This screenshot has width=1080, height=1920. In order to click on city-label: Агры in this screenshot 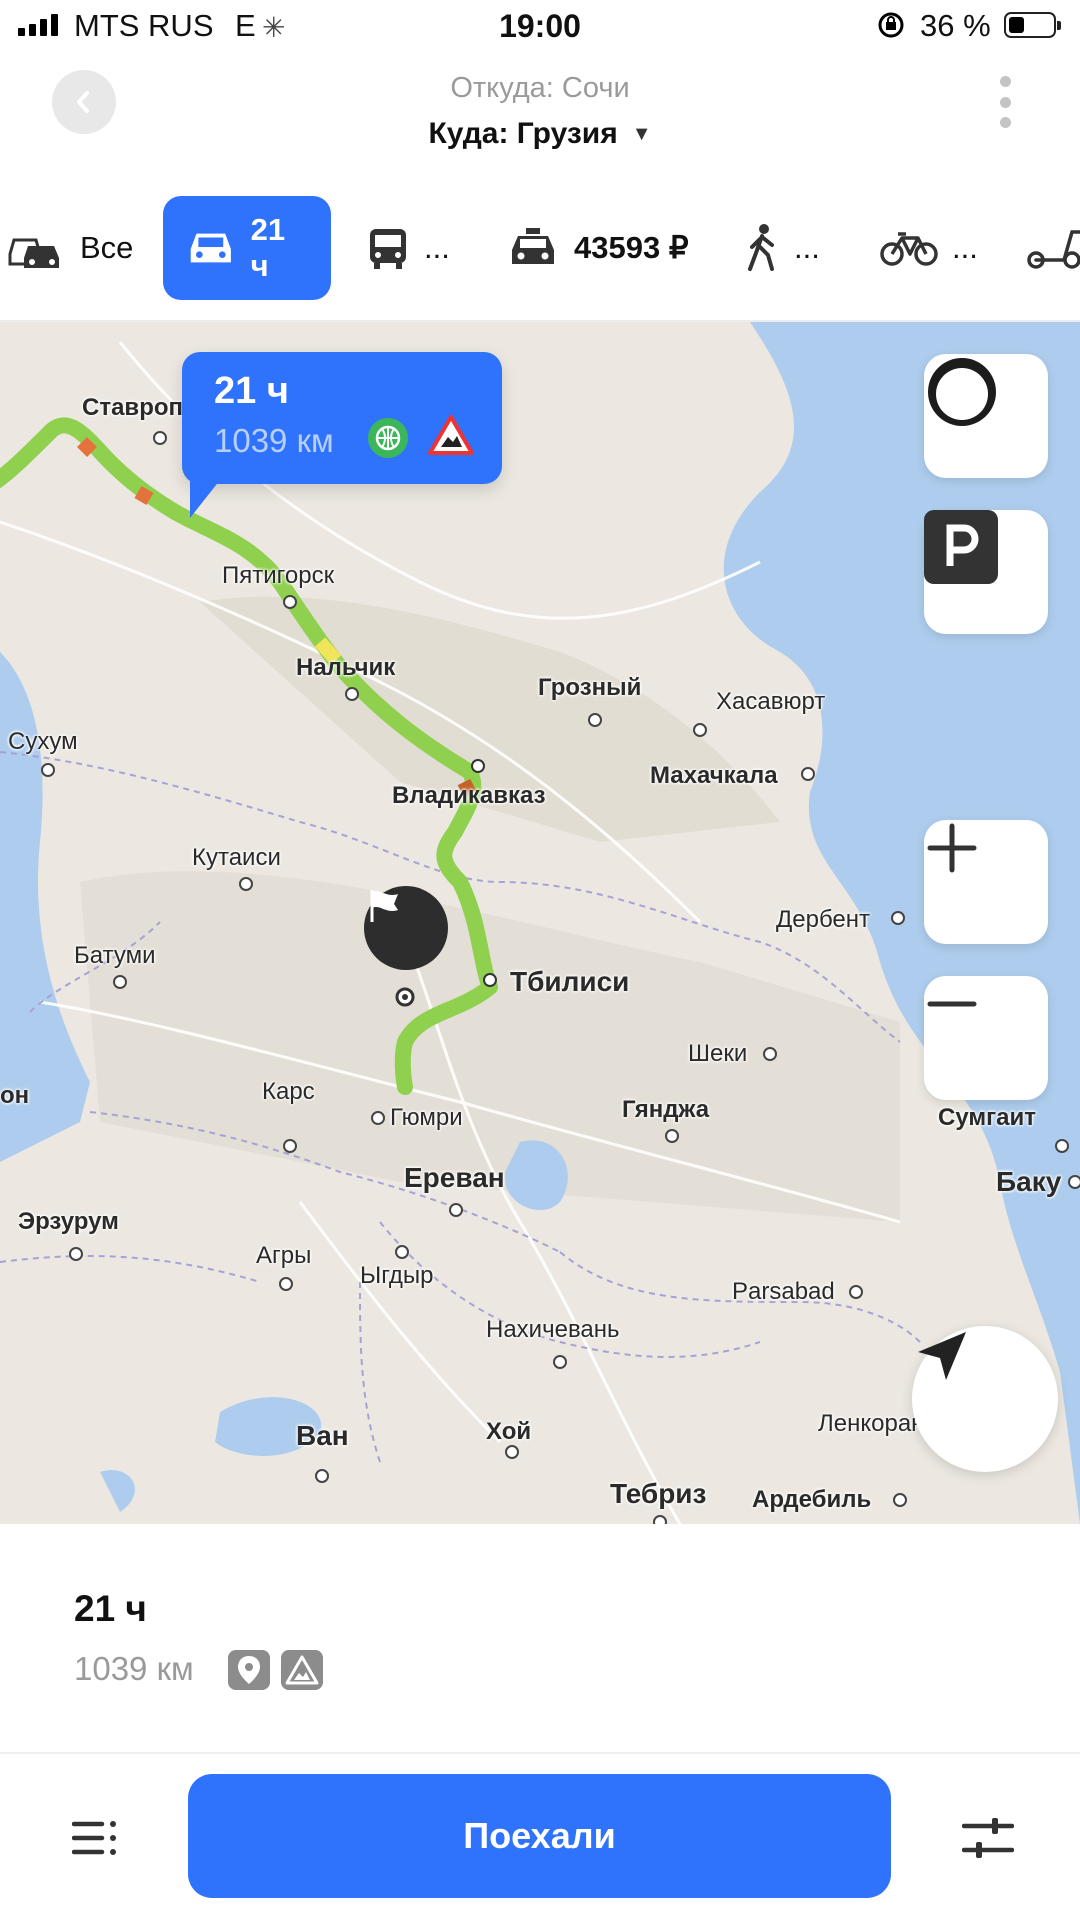, I will do `click(284, 1255)`.